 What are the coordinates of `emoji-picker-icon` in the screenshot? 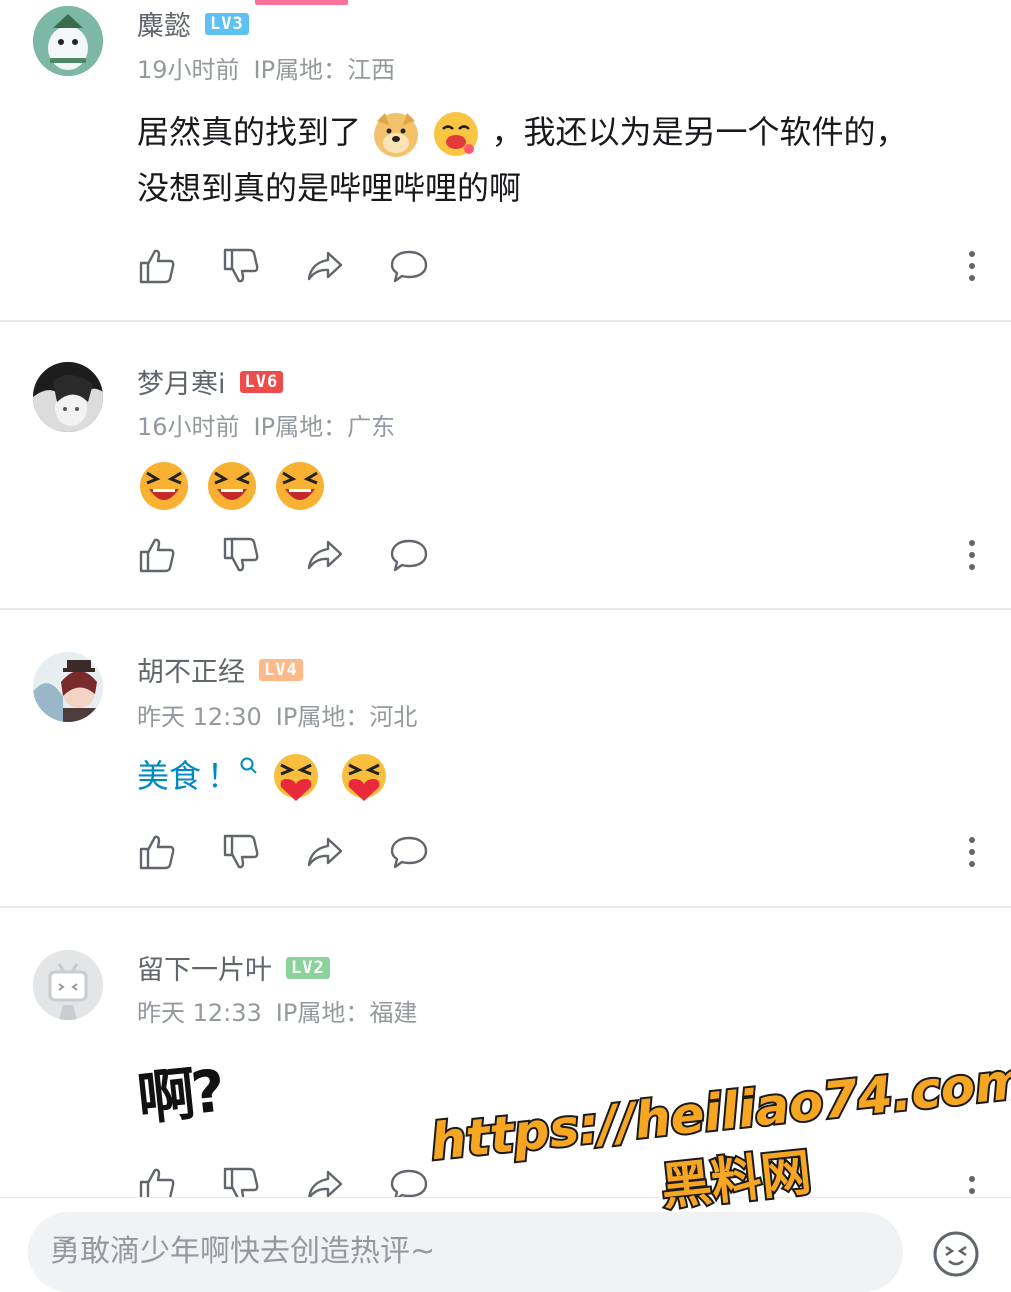 It's located at (956, 1254).